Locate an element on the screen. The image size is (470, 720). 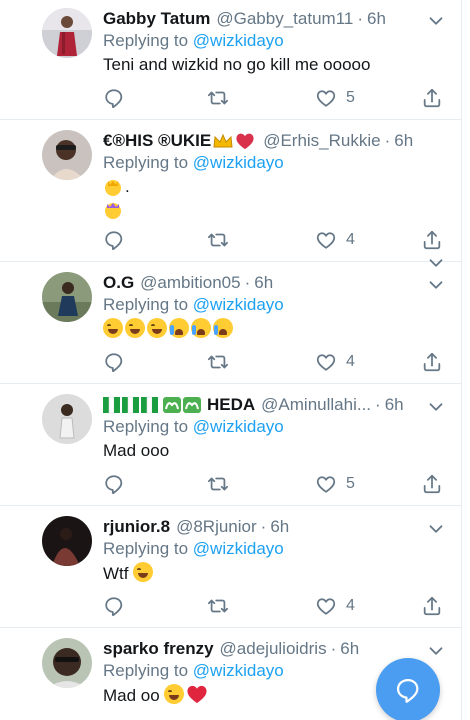
reply-icon is located at coordinates (114, 484).